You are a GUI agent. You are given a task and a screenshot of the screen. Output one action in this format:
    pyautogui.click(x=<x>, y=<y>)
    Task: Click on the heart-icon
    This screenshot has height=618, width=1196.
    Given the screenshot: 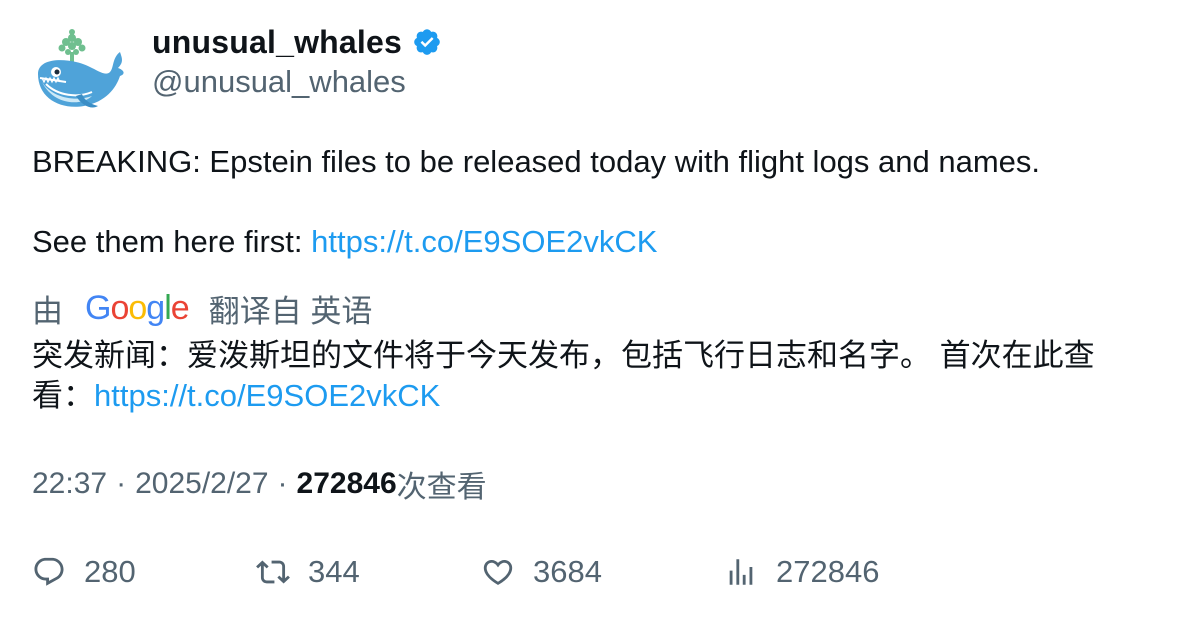 What is the action you would take?
    pyautogui.click(x=498, y=572)
    